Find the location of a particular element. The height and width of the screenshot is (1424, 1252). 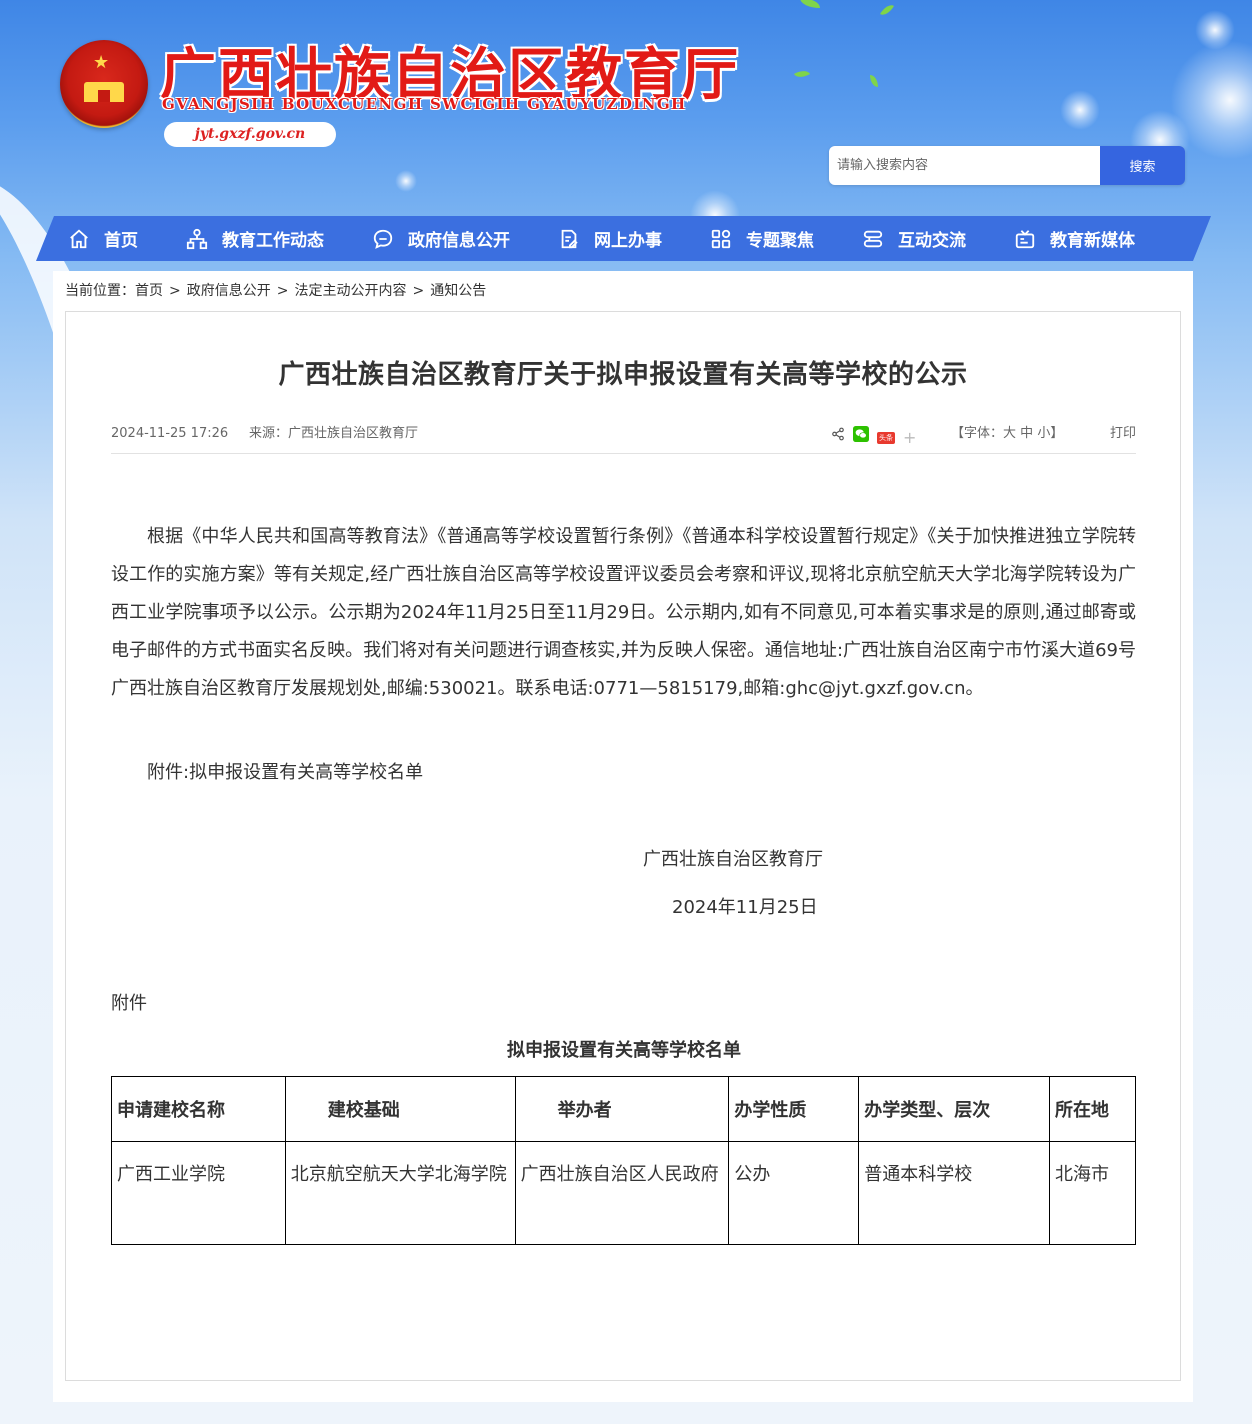

table-cell: 广西壮族自治区人民政府 is located at coordinates (622, 1193).